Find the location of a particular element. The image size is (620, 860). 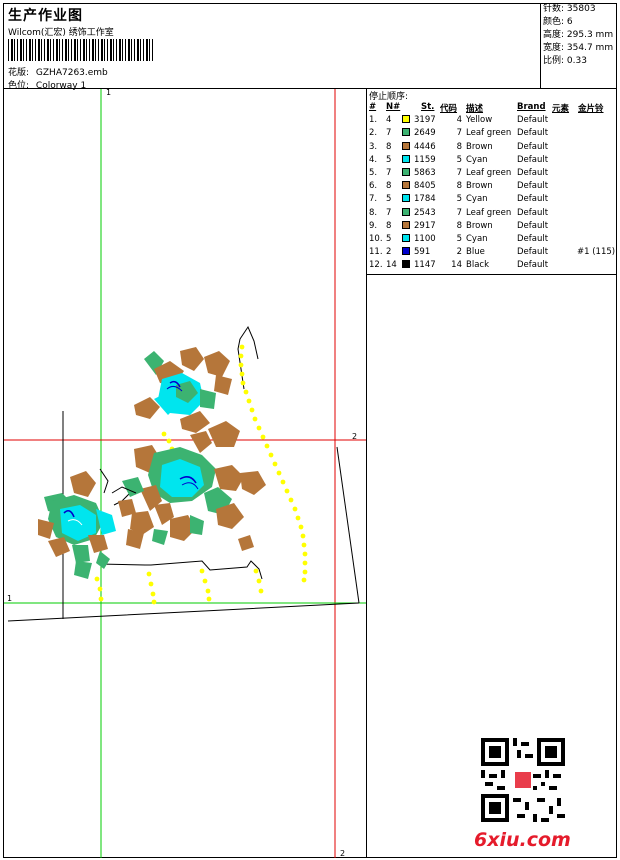

row-needle: 2 is located at coordinates (389, 252).